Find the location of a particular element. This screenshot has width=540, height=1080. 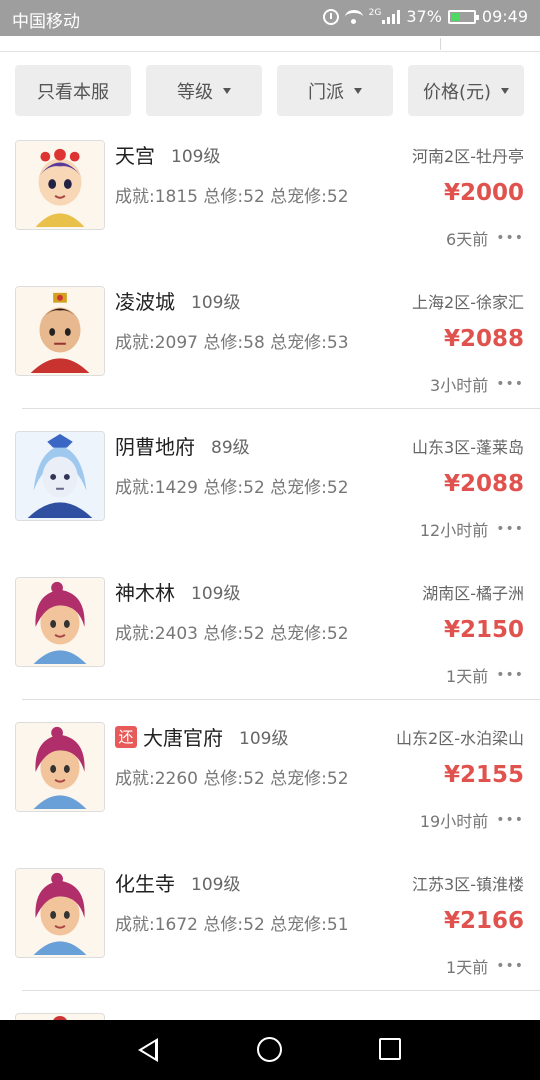

status-icons: 2G 37% 09:49 is located at coordinates (425, 16).